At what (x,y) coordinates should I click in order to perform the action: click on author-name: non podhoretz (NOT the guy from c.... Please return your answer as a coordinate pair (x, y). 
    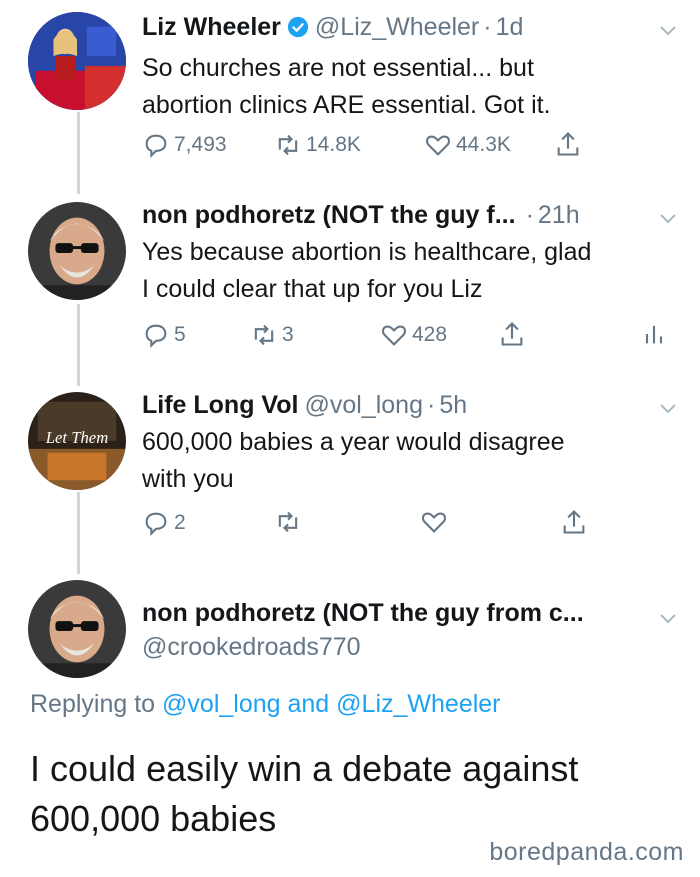
    Looking at the image, I should click on (411, 613).